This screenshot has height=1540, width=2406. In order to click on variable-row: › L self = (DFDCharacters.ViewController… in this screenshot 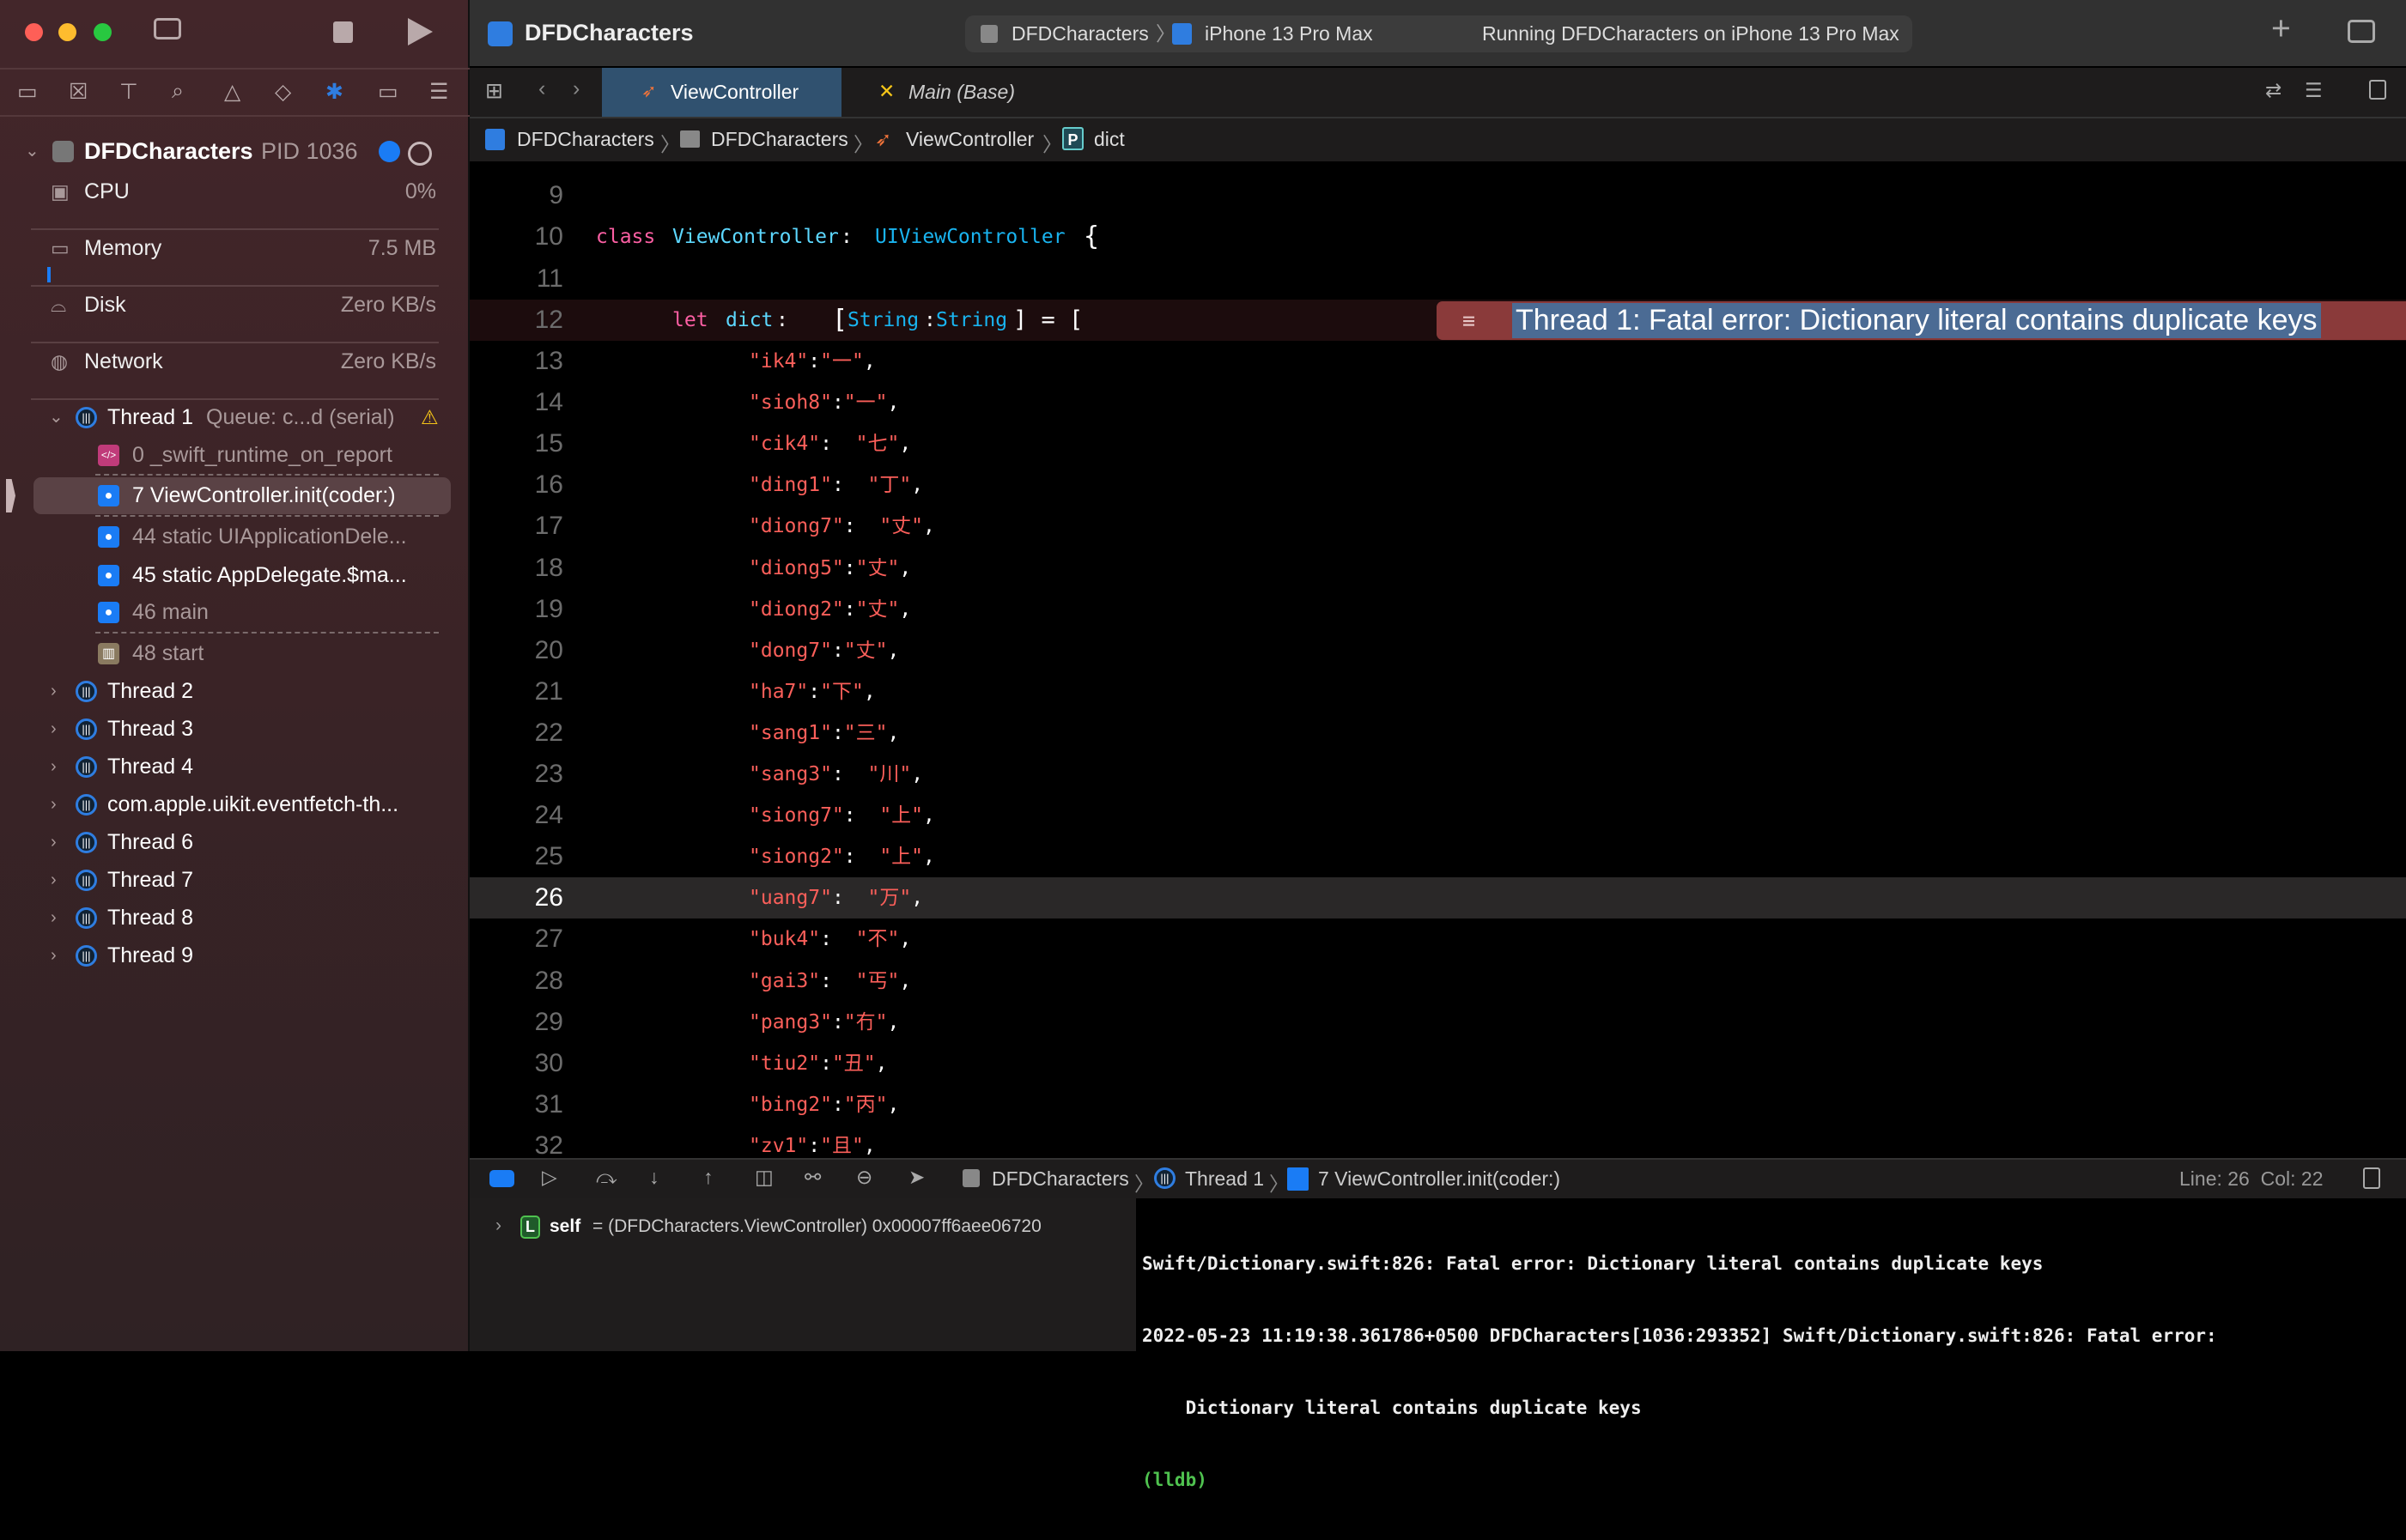, I will do `click(803, 1227)`.